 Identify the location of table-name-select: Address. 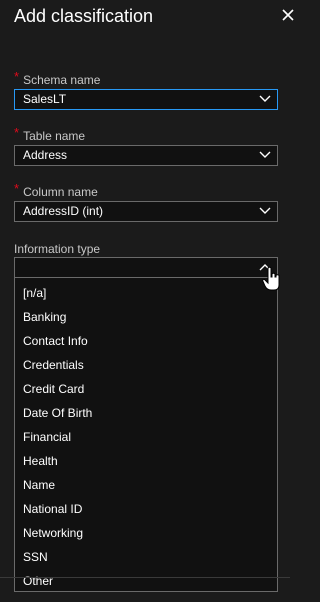
(146, 155).